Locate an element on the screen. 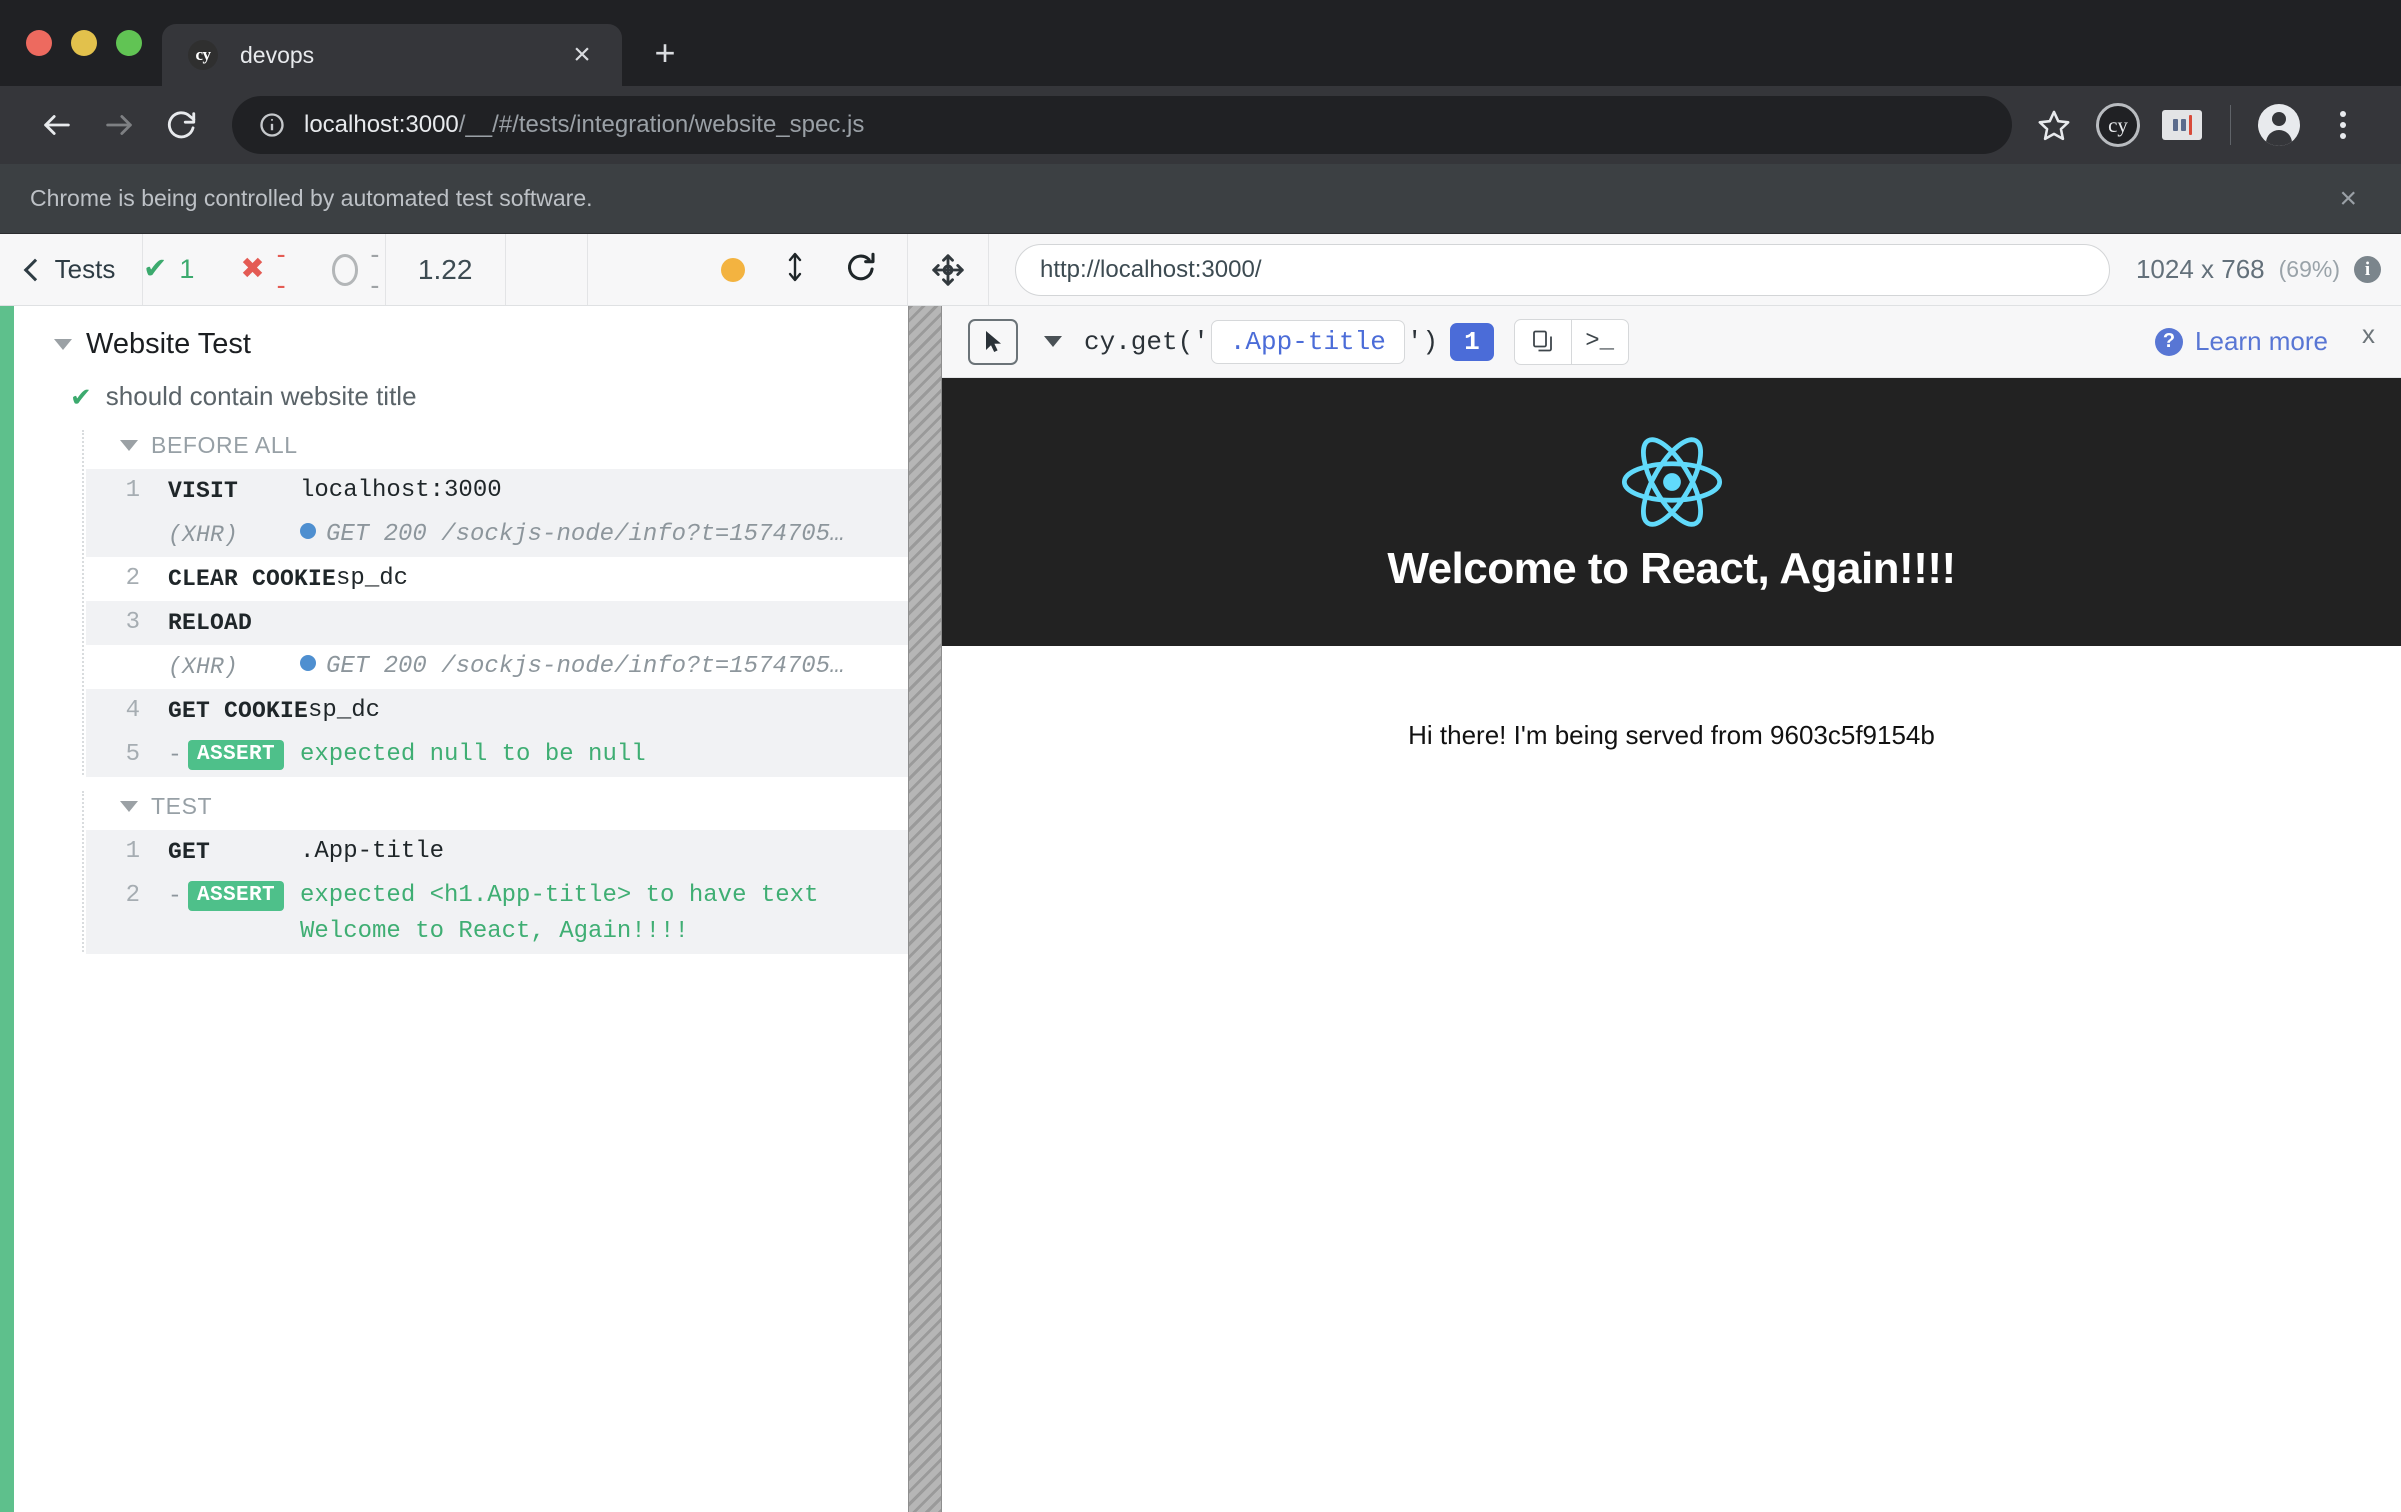 This screenshot has width=2401, height=1512. stat-passed-value: 1 is located at coordinates (187, 269).